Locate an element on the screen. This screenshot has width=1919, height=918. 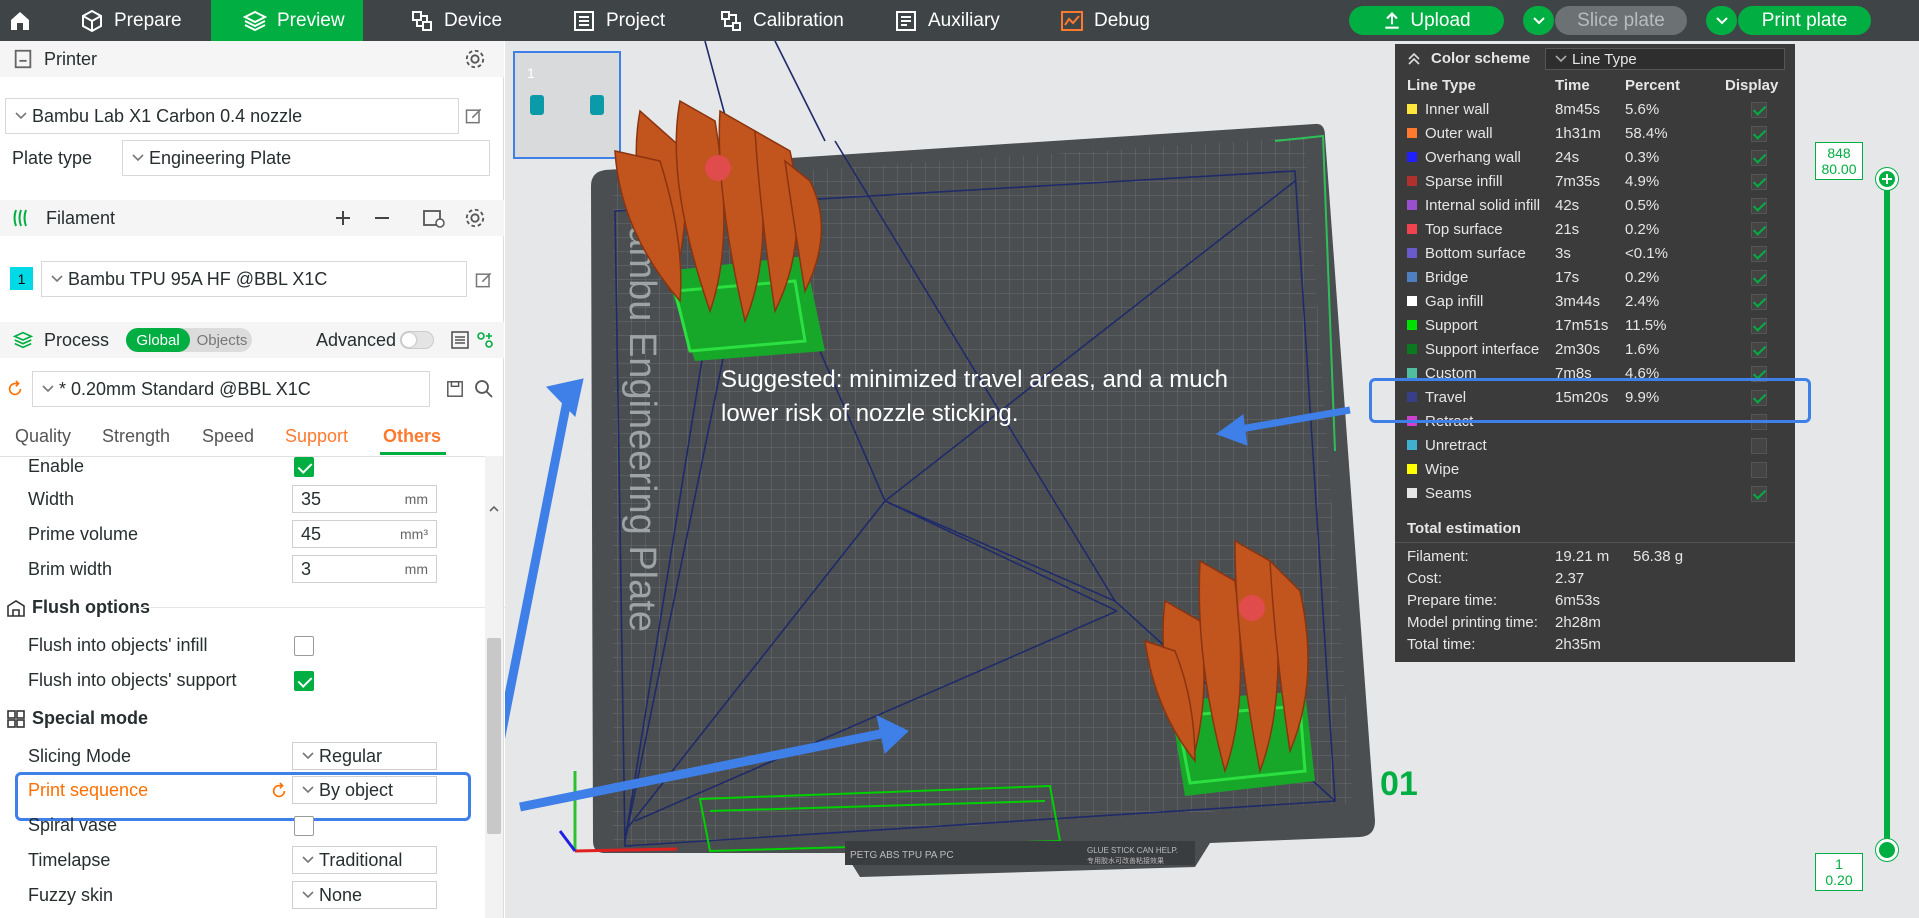
tab-prepare: Prepare is located at coordinates (140, 20).